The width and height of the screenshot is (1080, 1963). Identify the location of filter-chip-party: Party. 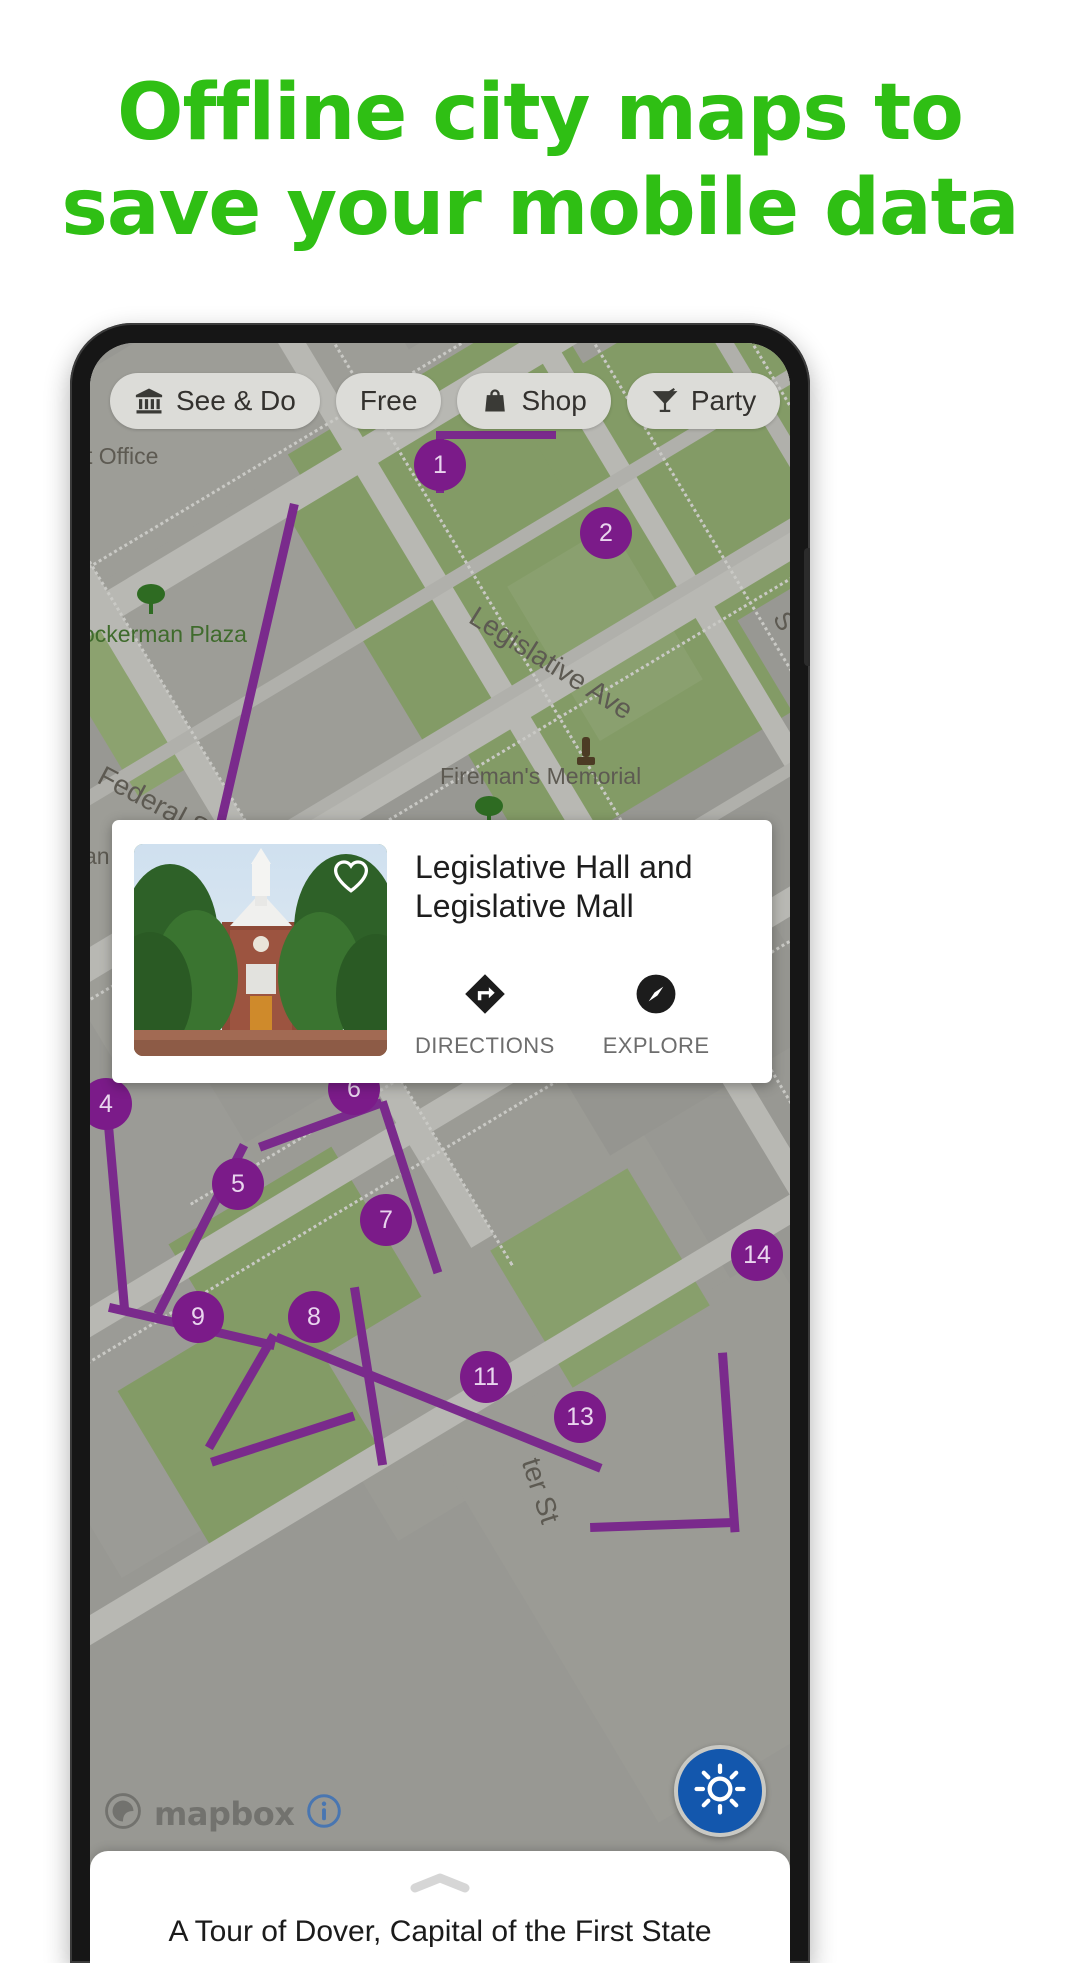
(703, 401).